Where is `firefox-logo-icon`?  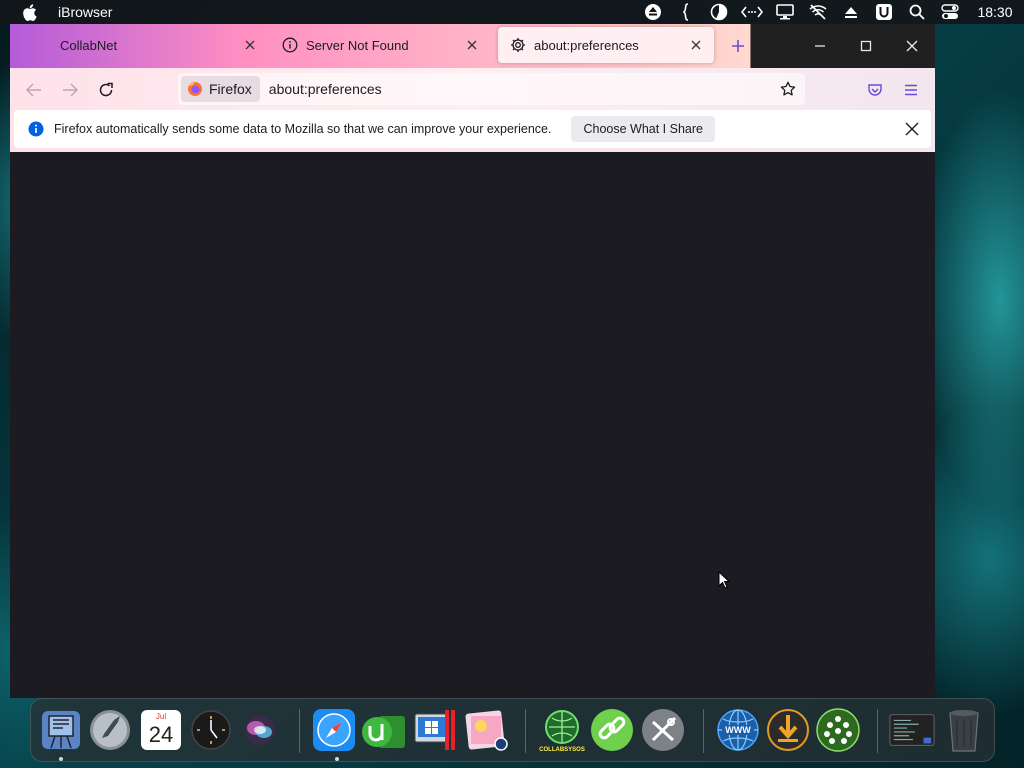 firefox-logo-icon is located at coordinates (195, 89).